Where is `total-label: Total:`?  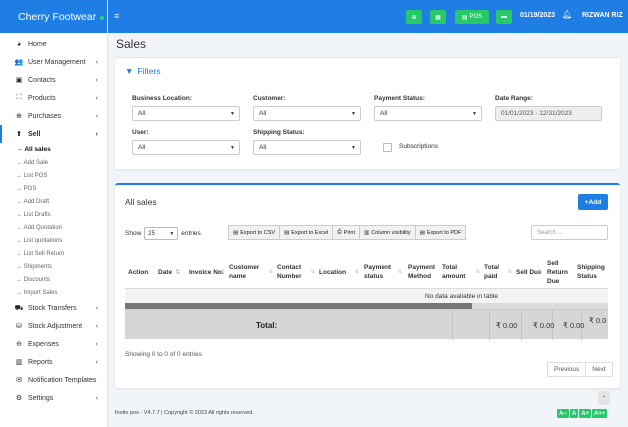
total-label: Total: is located at coordinates (267, 325).